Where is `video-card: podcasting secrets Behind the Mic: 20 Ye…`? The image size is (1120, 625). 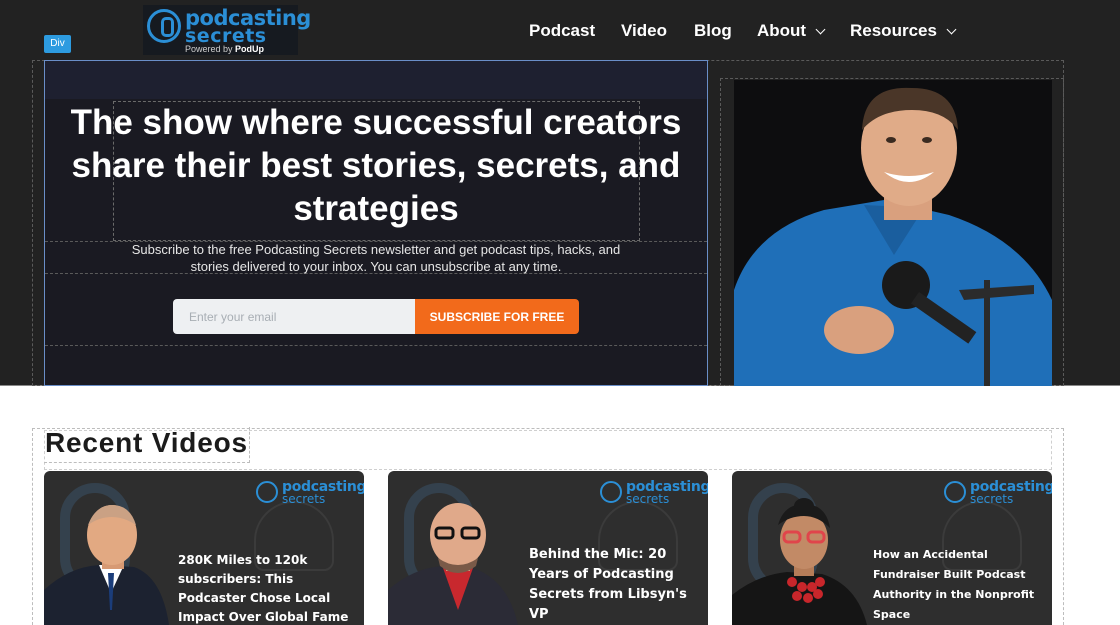 video-card: podcasting secrets Behind the Mic: 20 Ye… is located at coordinates (548, 548).